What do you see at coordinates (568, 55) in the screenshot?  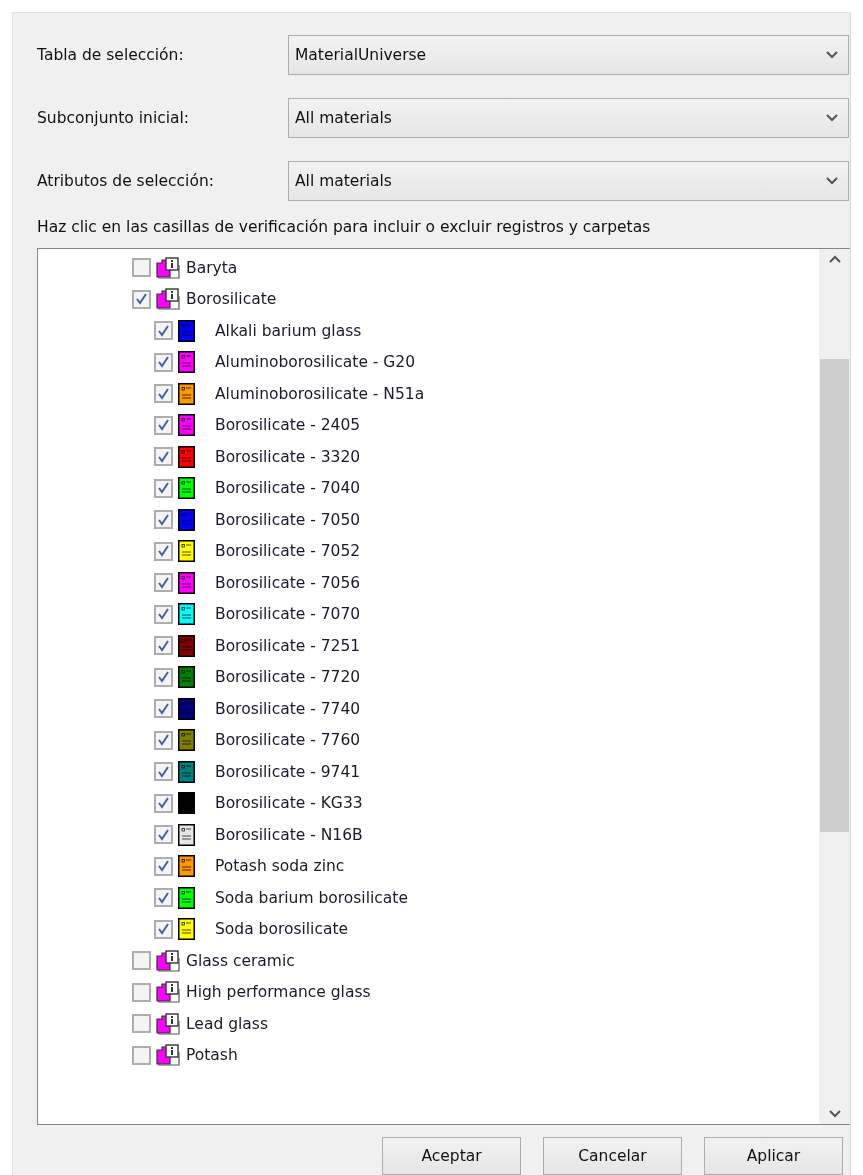 I see `dropdown: MaterialUniverse` at bounding box center [568, 55].